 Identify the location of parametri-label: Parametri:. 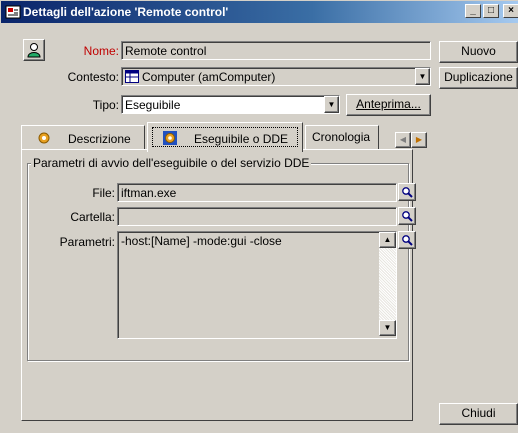
(87, 242).